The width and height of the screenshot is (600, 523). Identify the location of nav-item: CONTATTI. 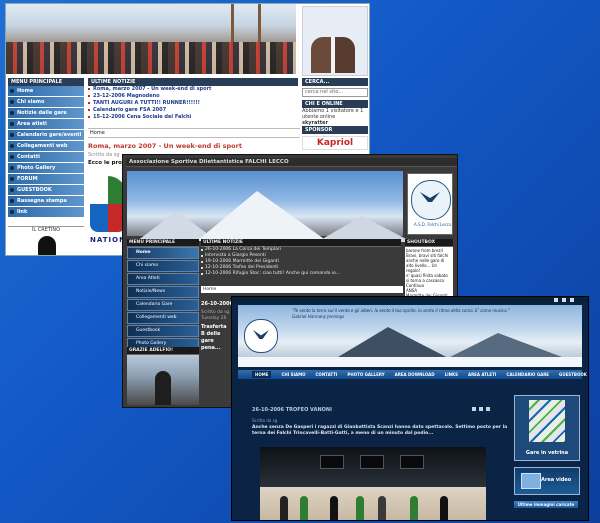
(326, 374).